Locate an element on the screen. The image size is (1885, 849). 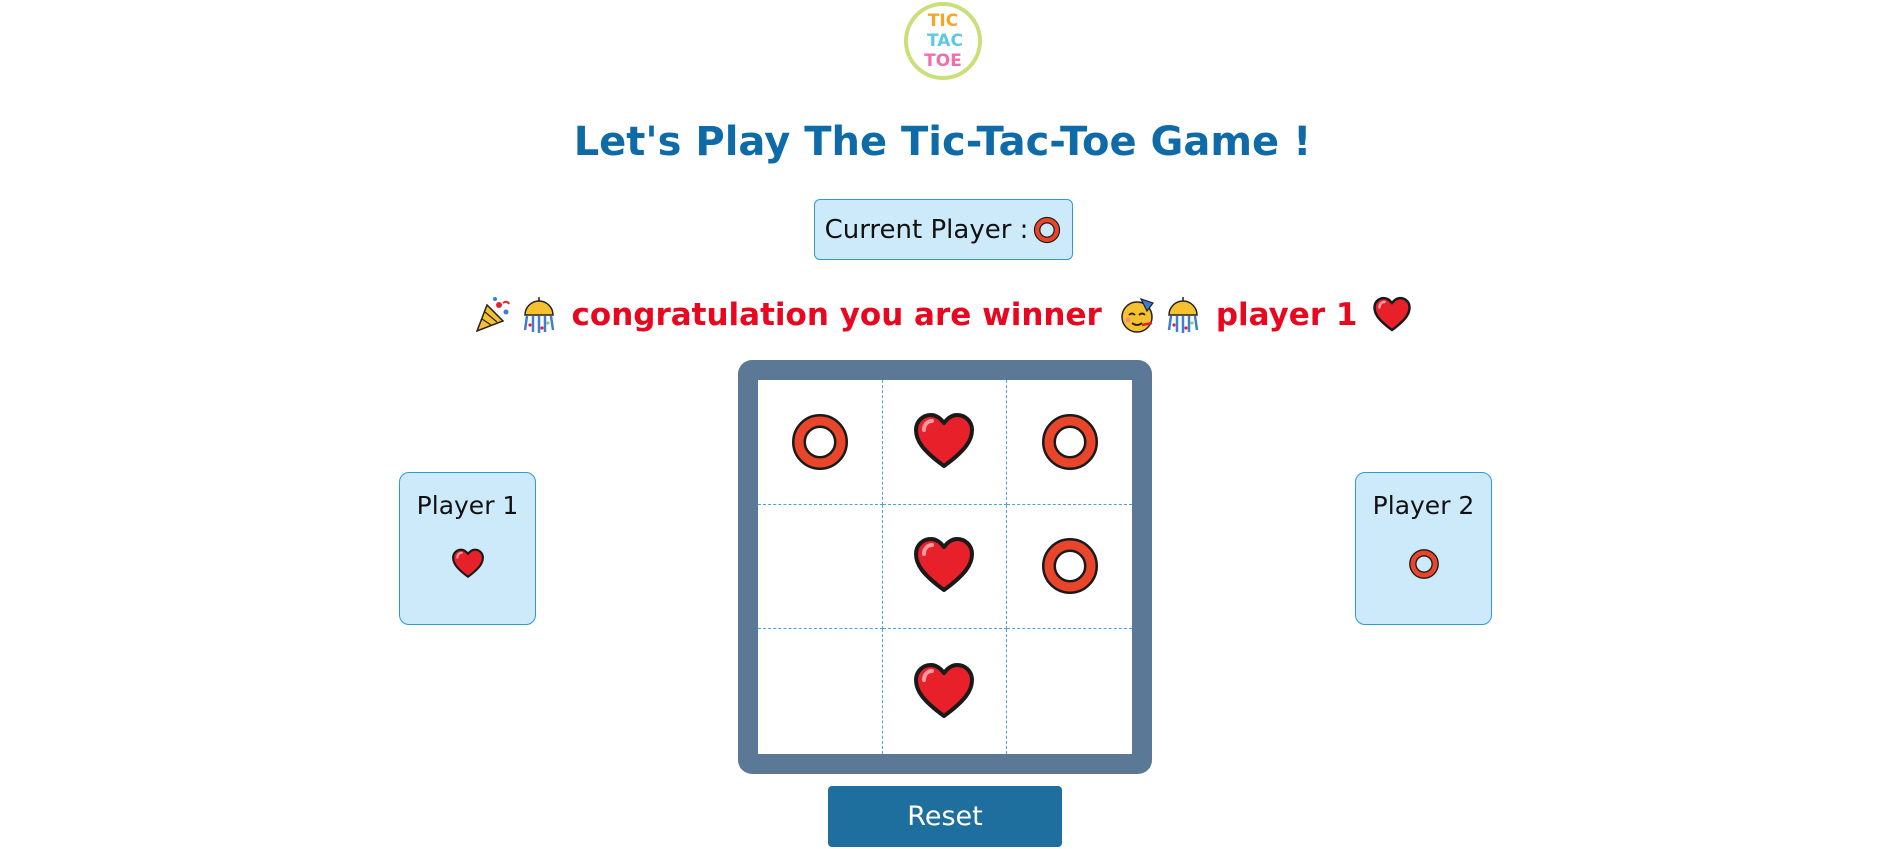
logo-text-line3: TOE is located at coordinates (943, 61).